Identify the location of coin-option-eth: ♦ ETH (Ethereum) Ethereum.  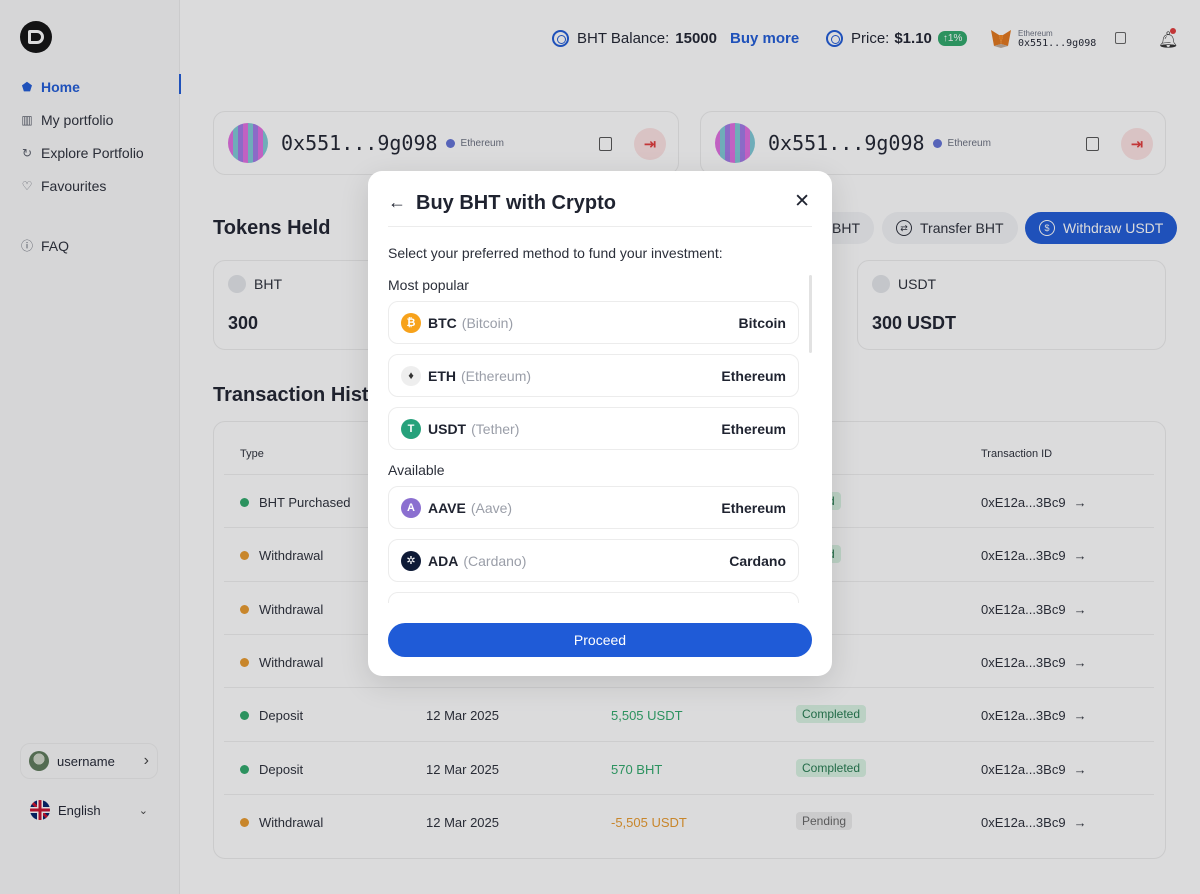
(593, 375).